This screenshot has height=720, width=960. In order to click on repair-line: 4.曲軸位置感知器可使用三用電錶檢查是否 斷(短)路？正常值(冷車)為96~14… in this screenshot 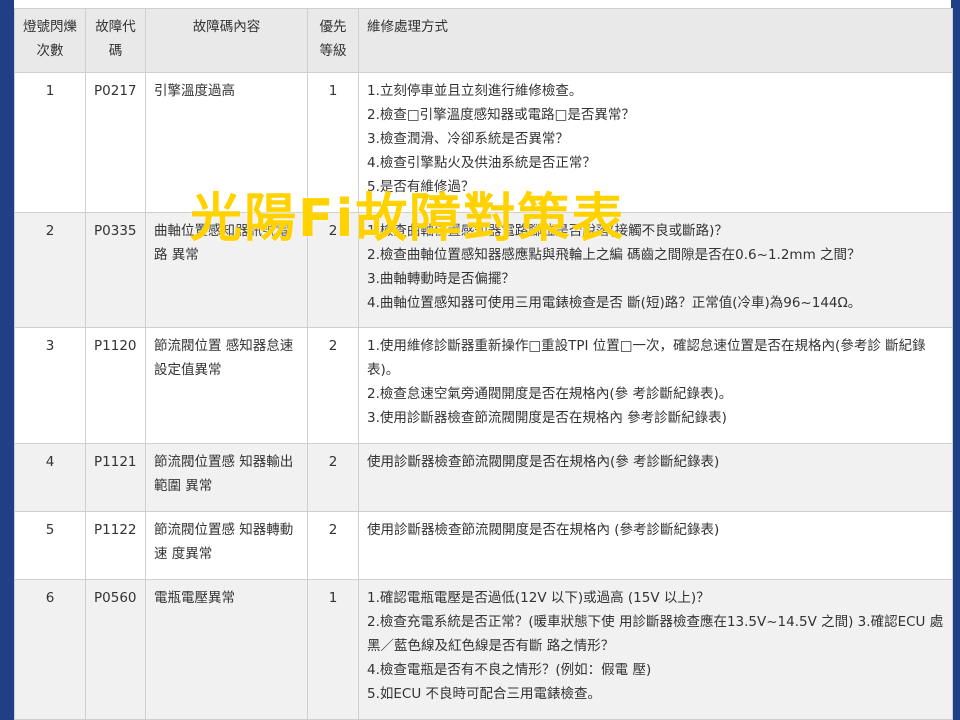, I will do `click(614, 303)`.